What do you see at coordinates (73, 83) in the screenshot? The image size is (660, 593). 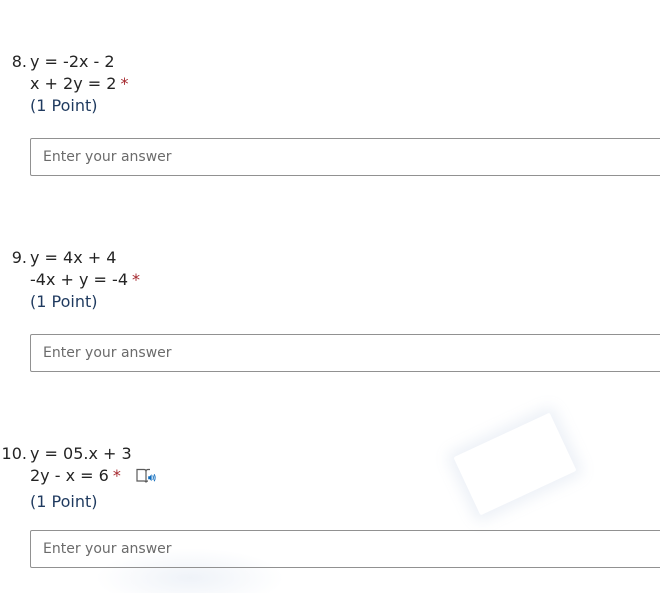 I see `question-line-2-text: x + 2y = 2` at bounding box center [73, 83].